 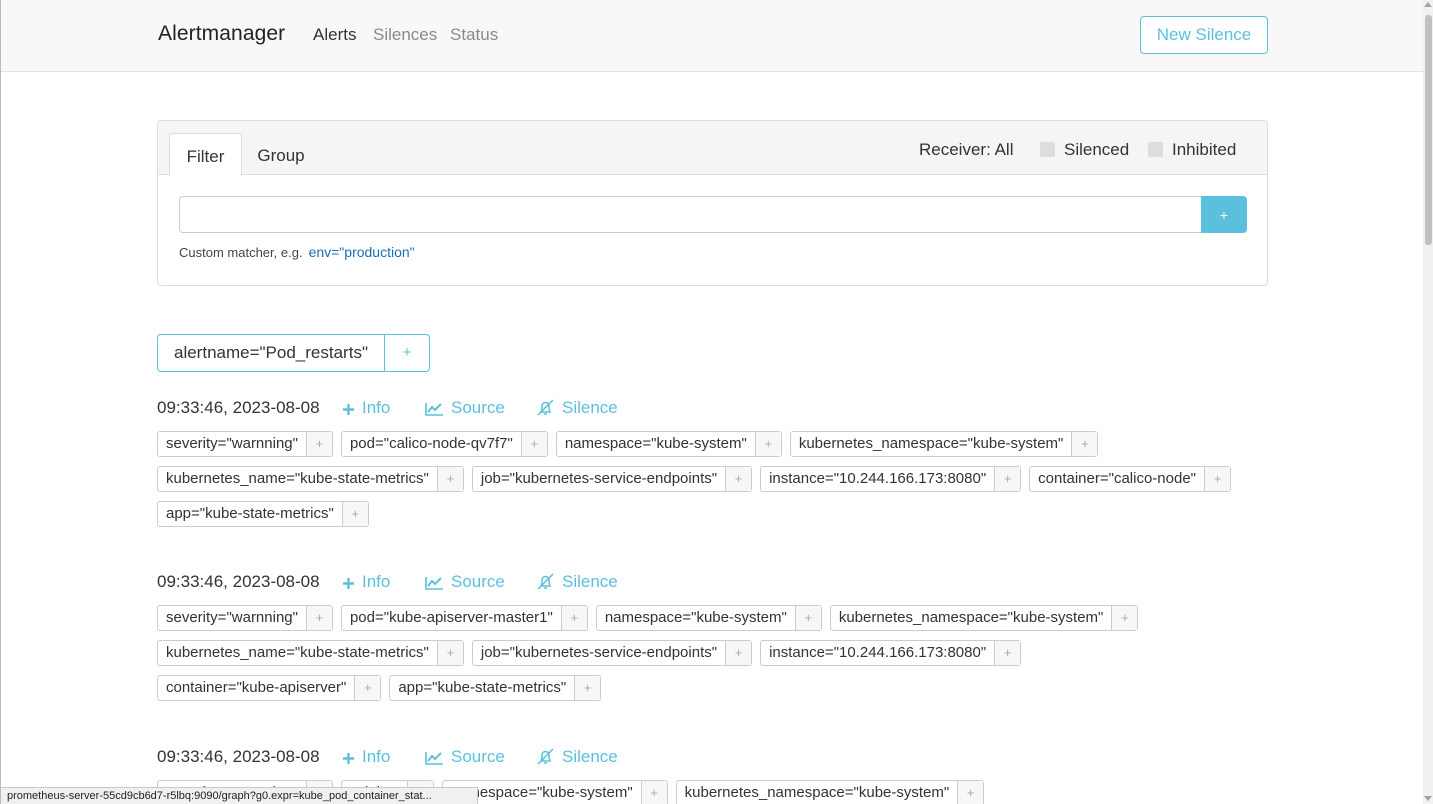 I want to click on window-left-edge, so click(x=0, y=402).